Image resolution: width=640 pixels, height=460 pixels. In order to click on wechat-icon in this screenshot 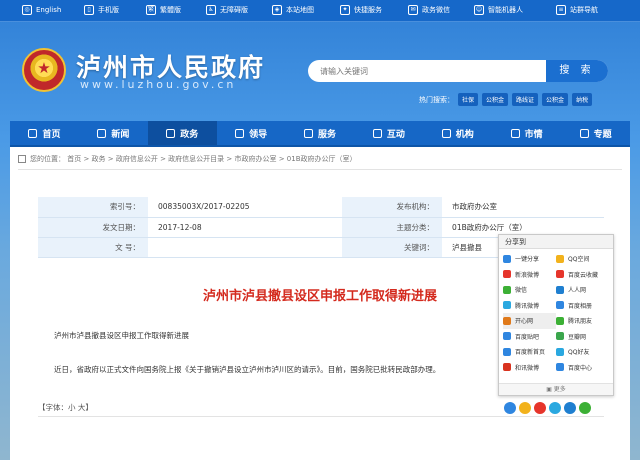, I will do `click(507, 289)`.